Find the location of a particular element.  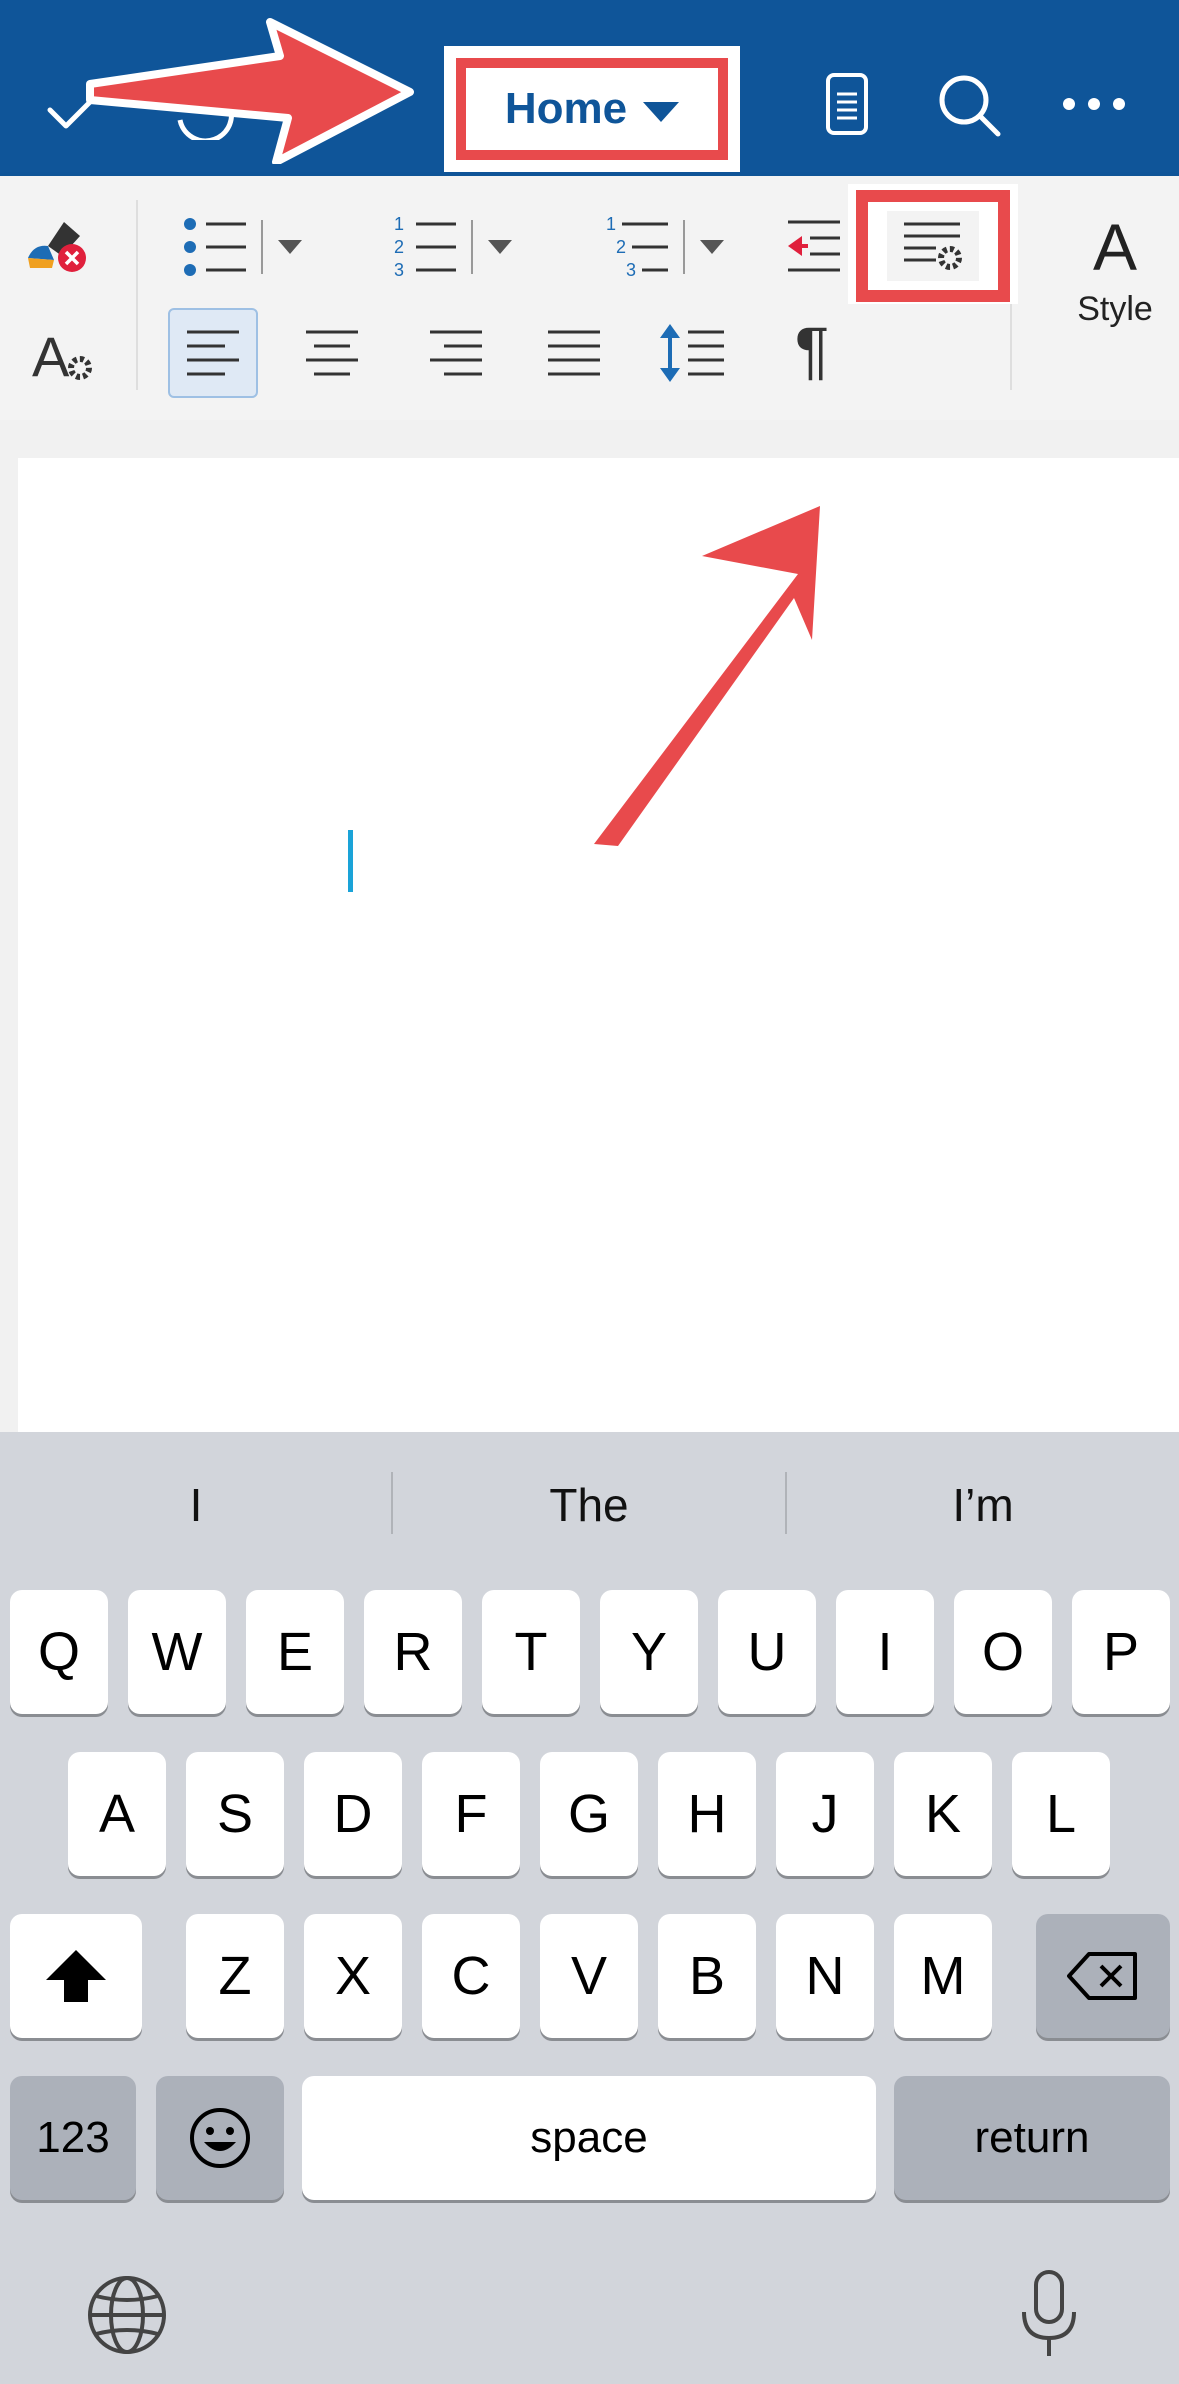

key-t: T is located at coordinates (531, 1652).